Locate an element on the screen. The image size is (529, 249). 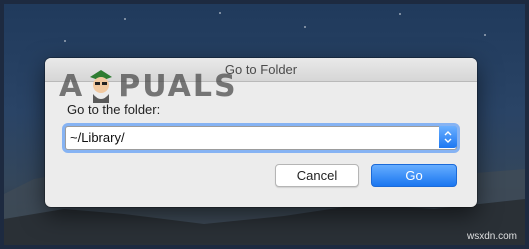
watermark-text: PUALS is located at coordinates (178, 86).